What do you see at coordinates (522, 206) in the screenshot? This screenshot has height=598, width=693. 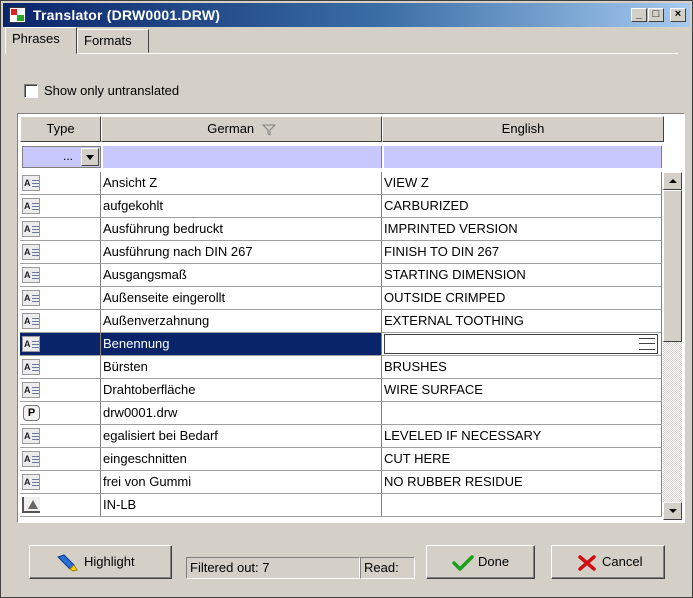 I see `english-cell: CARBURIZED` at bounding box center [522, 206].